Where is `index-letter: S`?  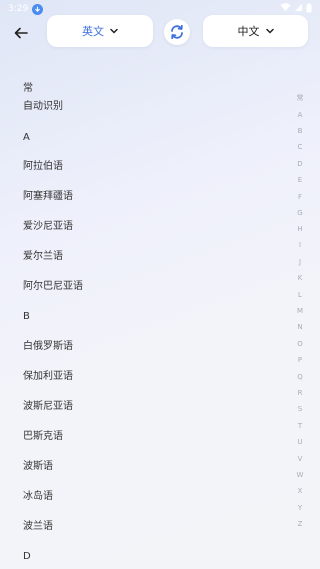
index-letter: S is located at coordinates (300, 409).